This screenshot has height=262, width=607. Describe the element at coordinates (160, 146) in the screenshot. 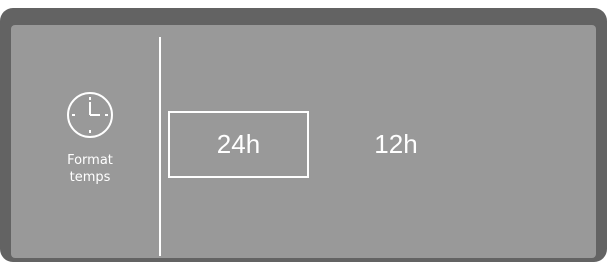

I see `vertical-divider` at that location.